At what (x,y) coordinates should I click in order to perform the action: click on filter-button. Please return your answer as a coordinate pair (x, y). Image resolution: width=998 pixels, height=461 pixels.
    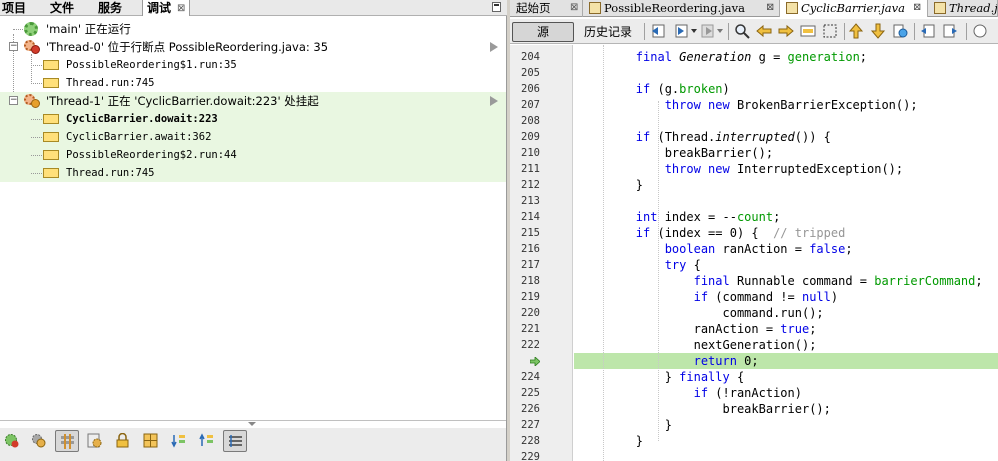
    Looking at the image, I should click on (235, 441).